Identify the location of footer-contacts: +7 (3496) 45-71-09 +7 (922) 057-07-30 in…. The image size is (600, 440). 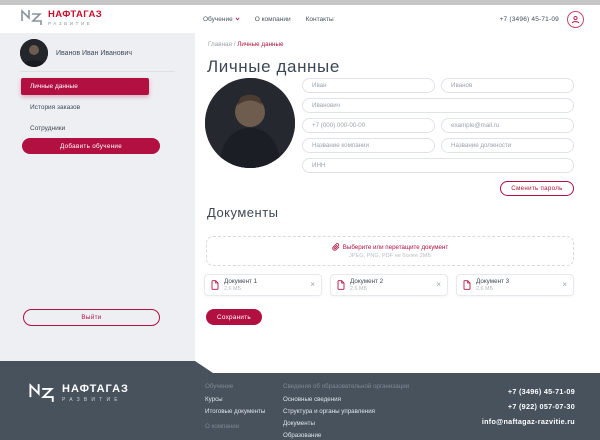
(528, 409).